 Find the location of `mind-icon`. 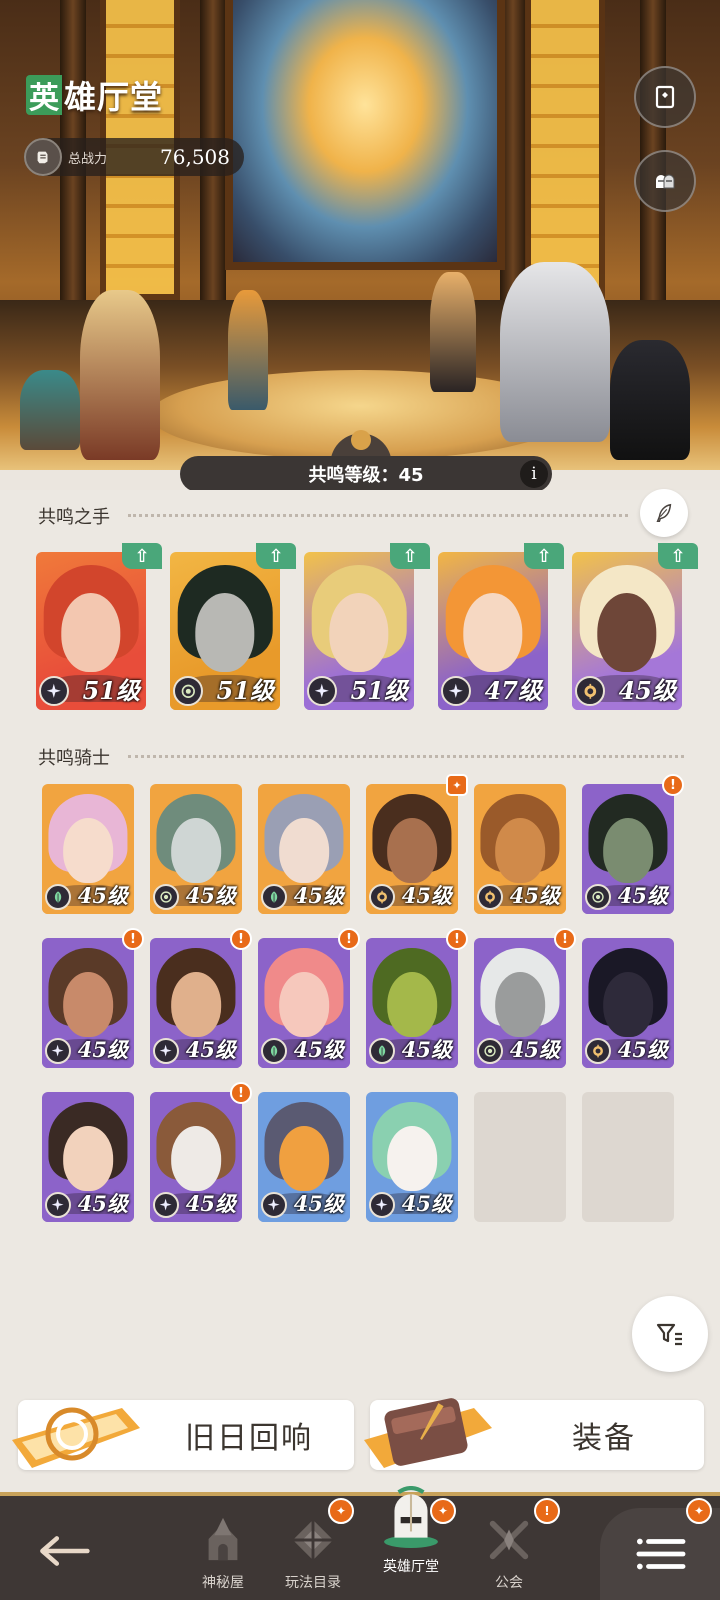

mind-icon is located at coordinates (598, 1051).